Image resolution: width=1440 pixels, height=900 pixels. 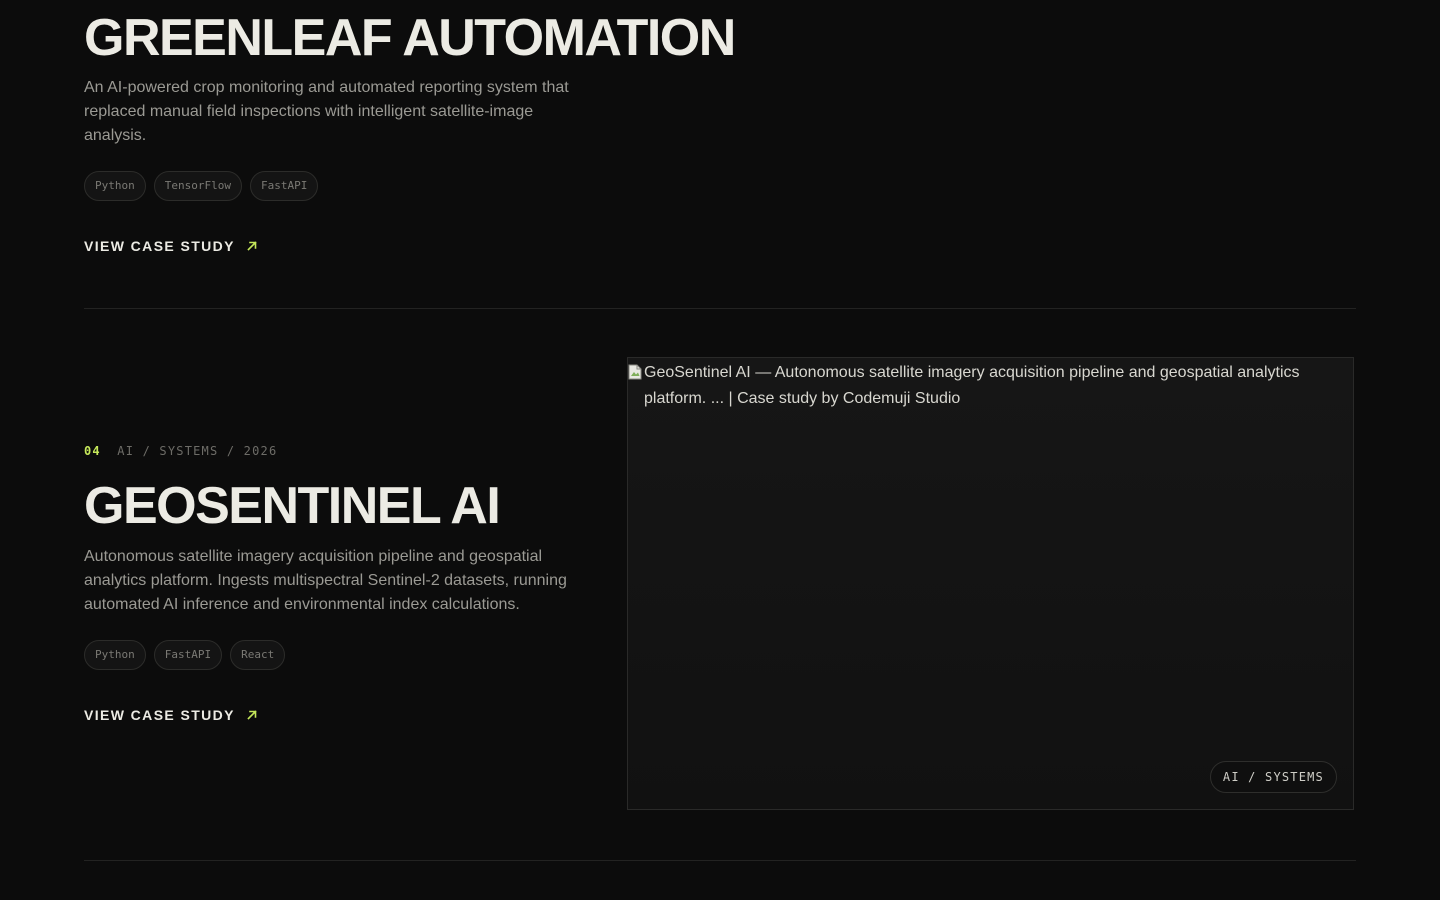 I want to click on tech-tag: React, so click(x=258, y=655).